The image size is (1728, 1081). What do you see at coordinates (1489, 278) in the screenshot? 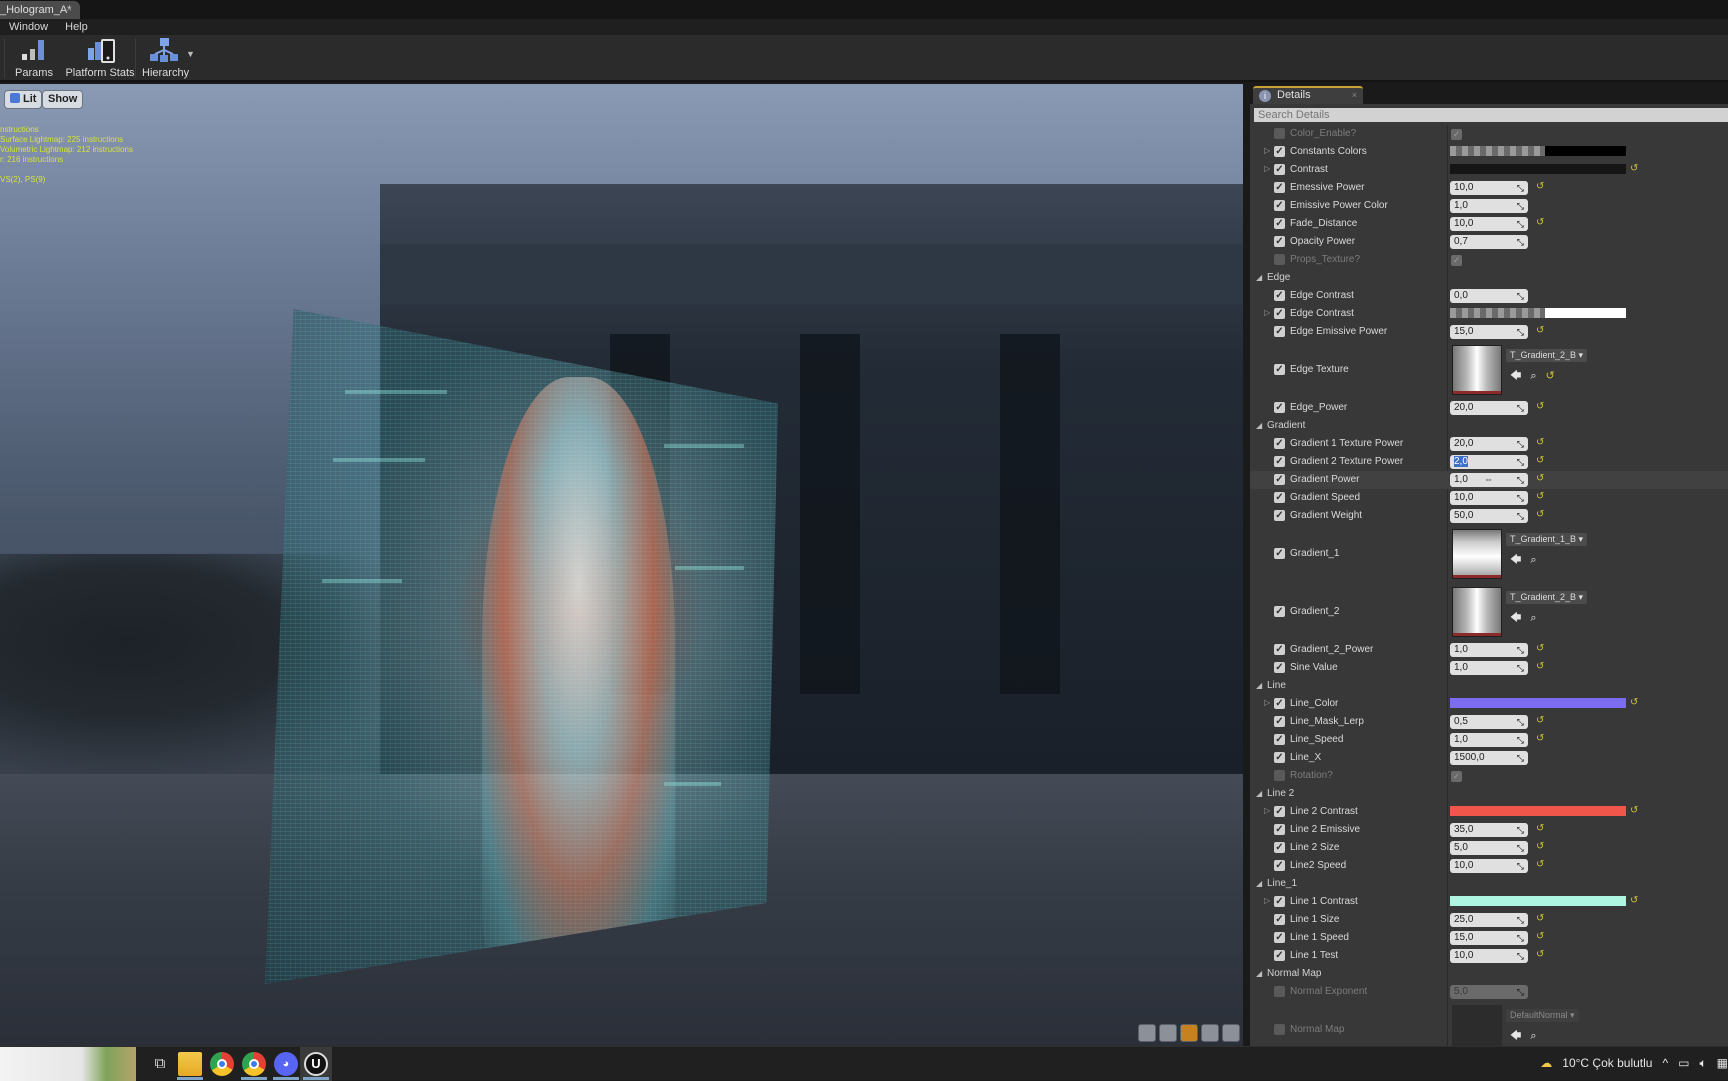
I see `category-edge: ◢ Edge` at bounding box center [1489, 278].